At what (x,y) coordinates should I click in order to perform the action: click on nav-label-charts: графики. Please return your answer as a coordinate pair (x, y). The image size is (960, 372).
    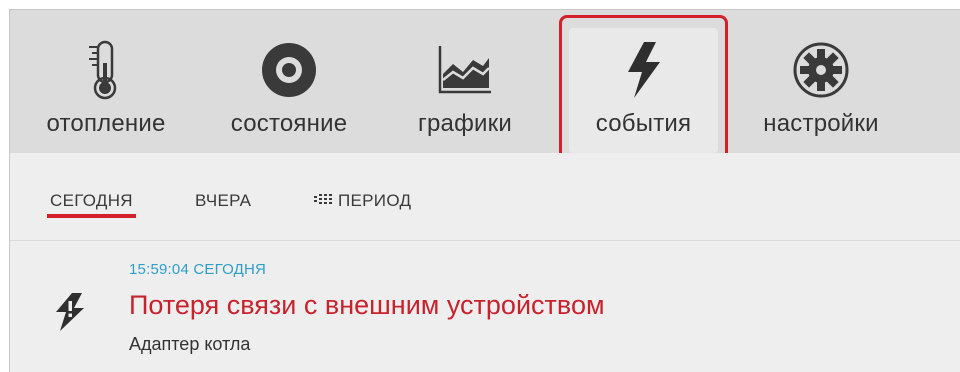
    Looking at the image, I should click on (465, 123).